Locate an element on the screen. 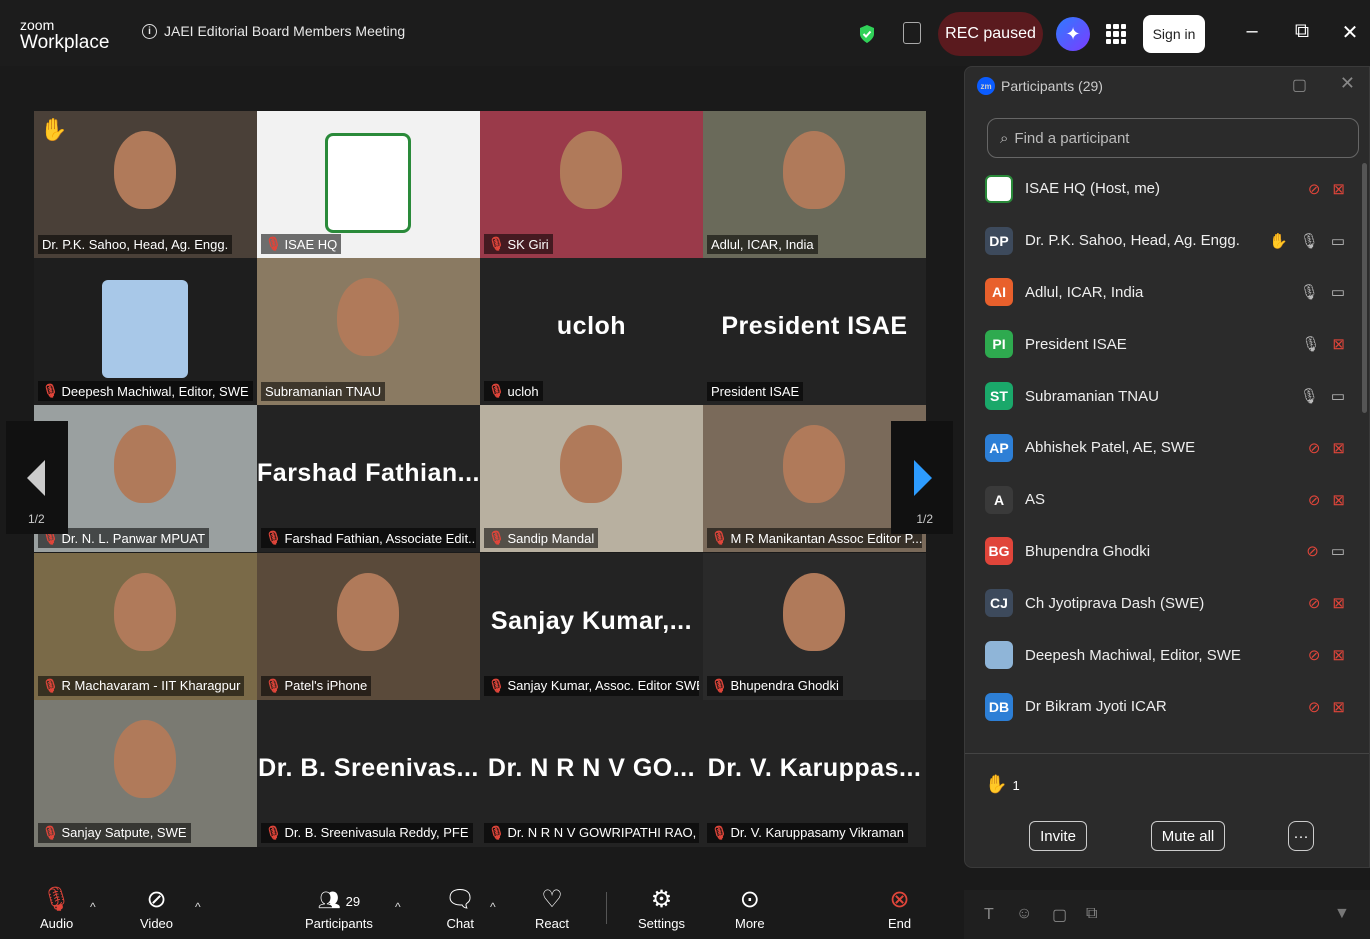  participant-row: A AS ⊘ ⊠ is located at coordinates (1167, 500).